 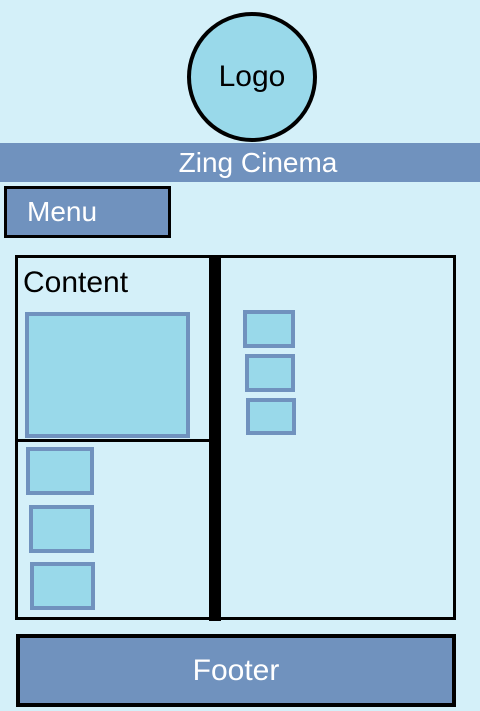 I want to click on footer: Footer, so click(x=236, y=670).